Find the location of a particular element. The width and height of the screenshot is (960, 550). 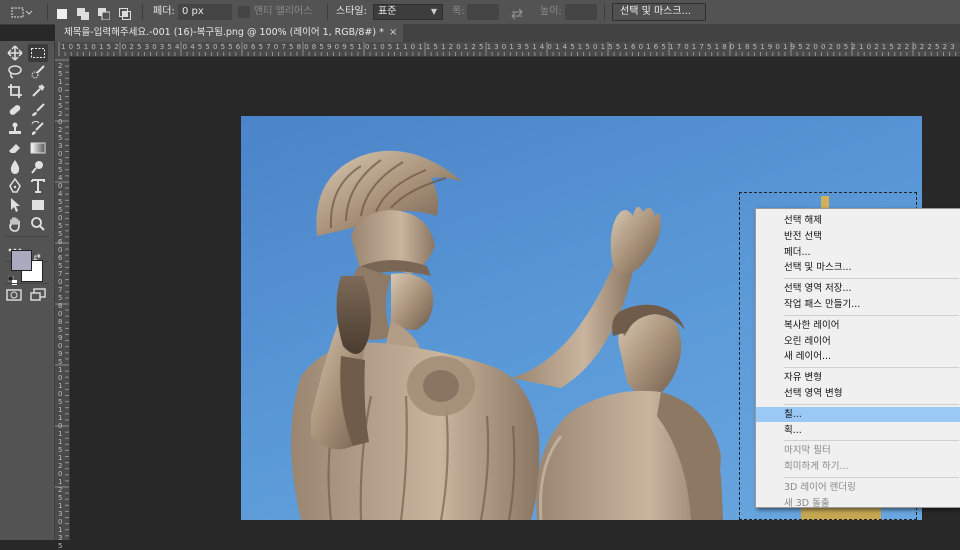

style-select: 표준 ▼ is located at coordinates (408, 12).